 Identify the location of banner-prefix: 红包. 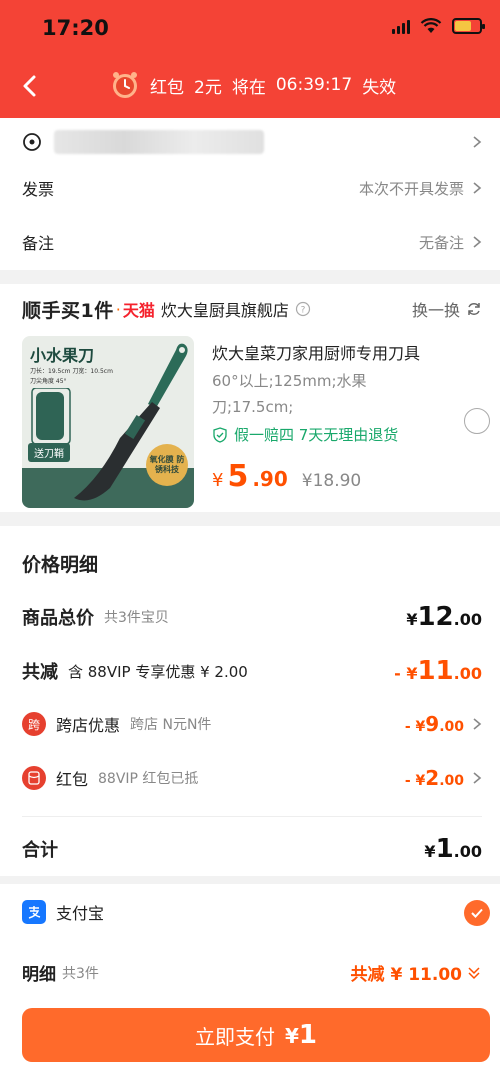
(167, 87).